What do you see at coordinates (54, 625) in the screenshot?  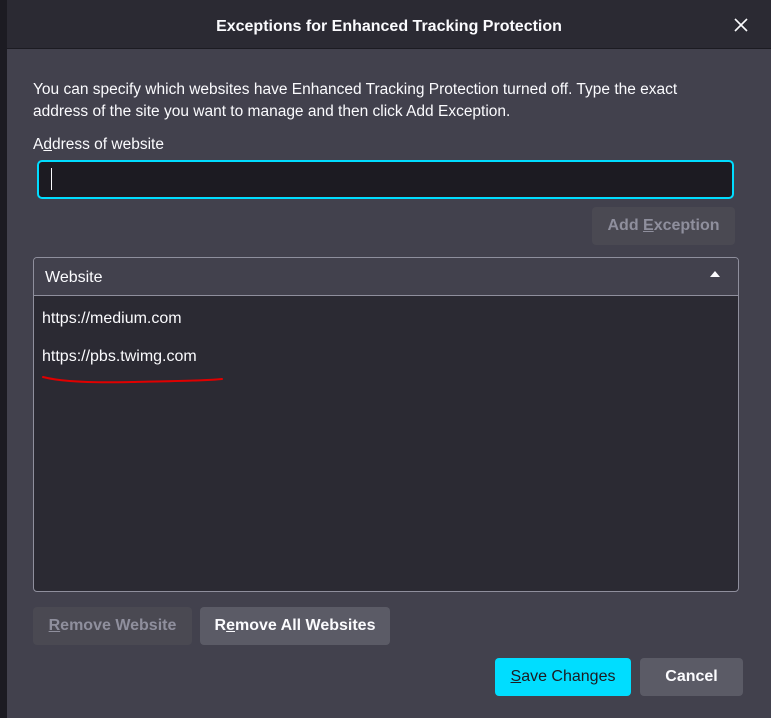 I see `remove-website-accesskey: R` at bounding box center [54, 625].